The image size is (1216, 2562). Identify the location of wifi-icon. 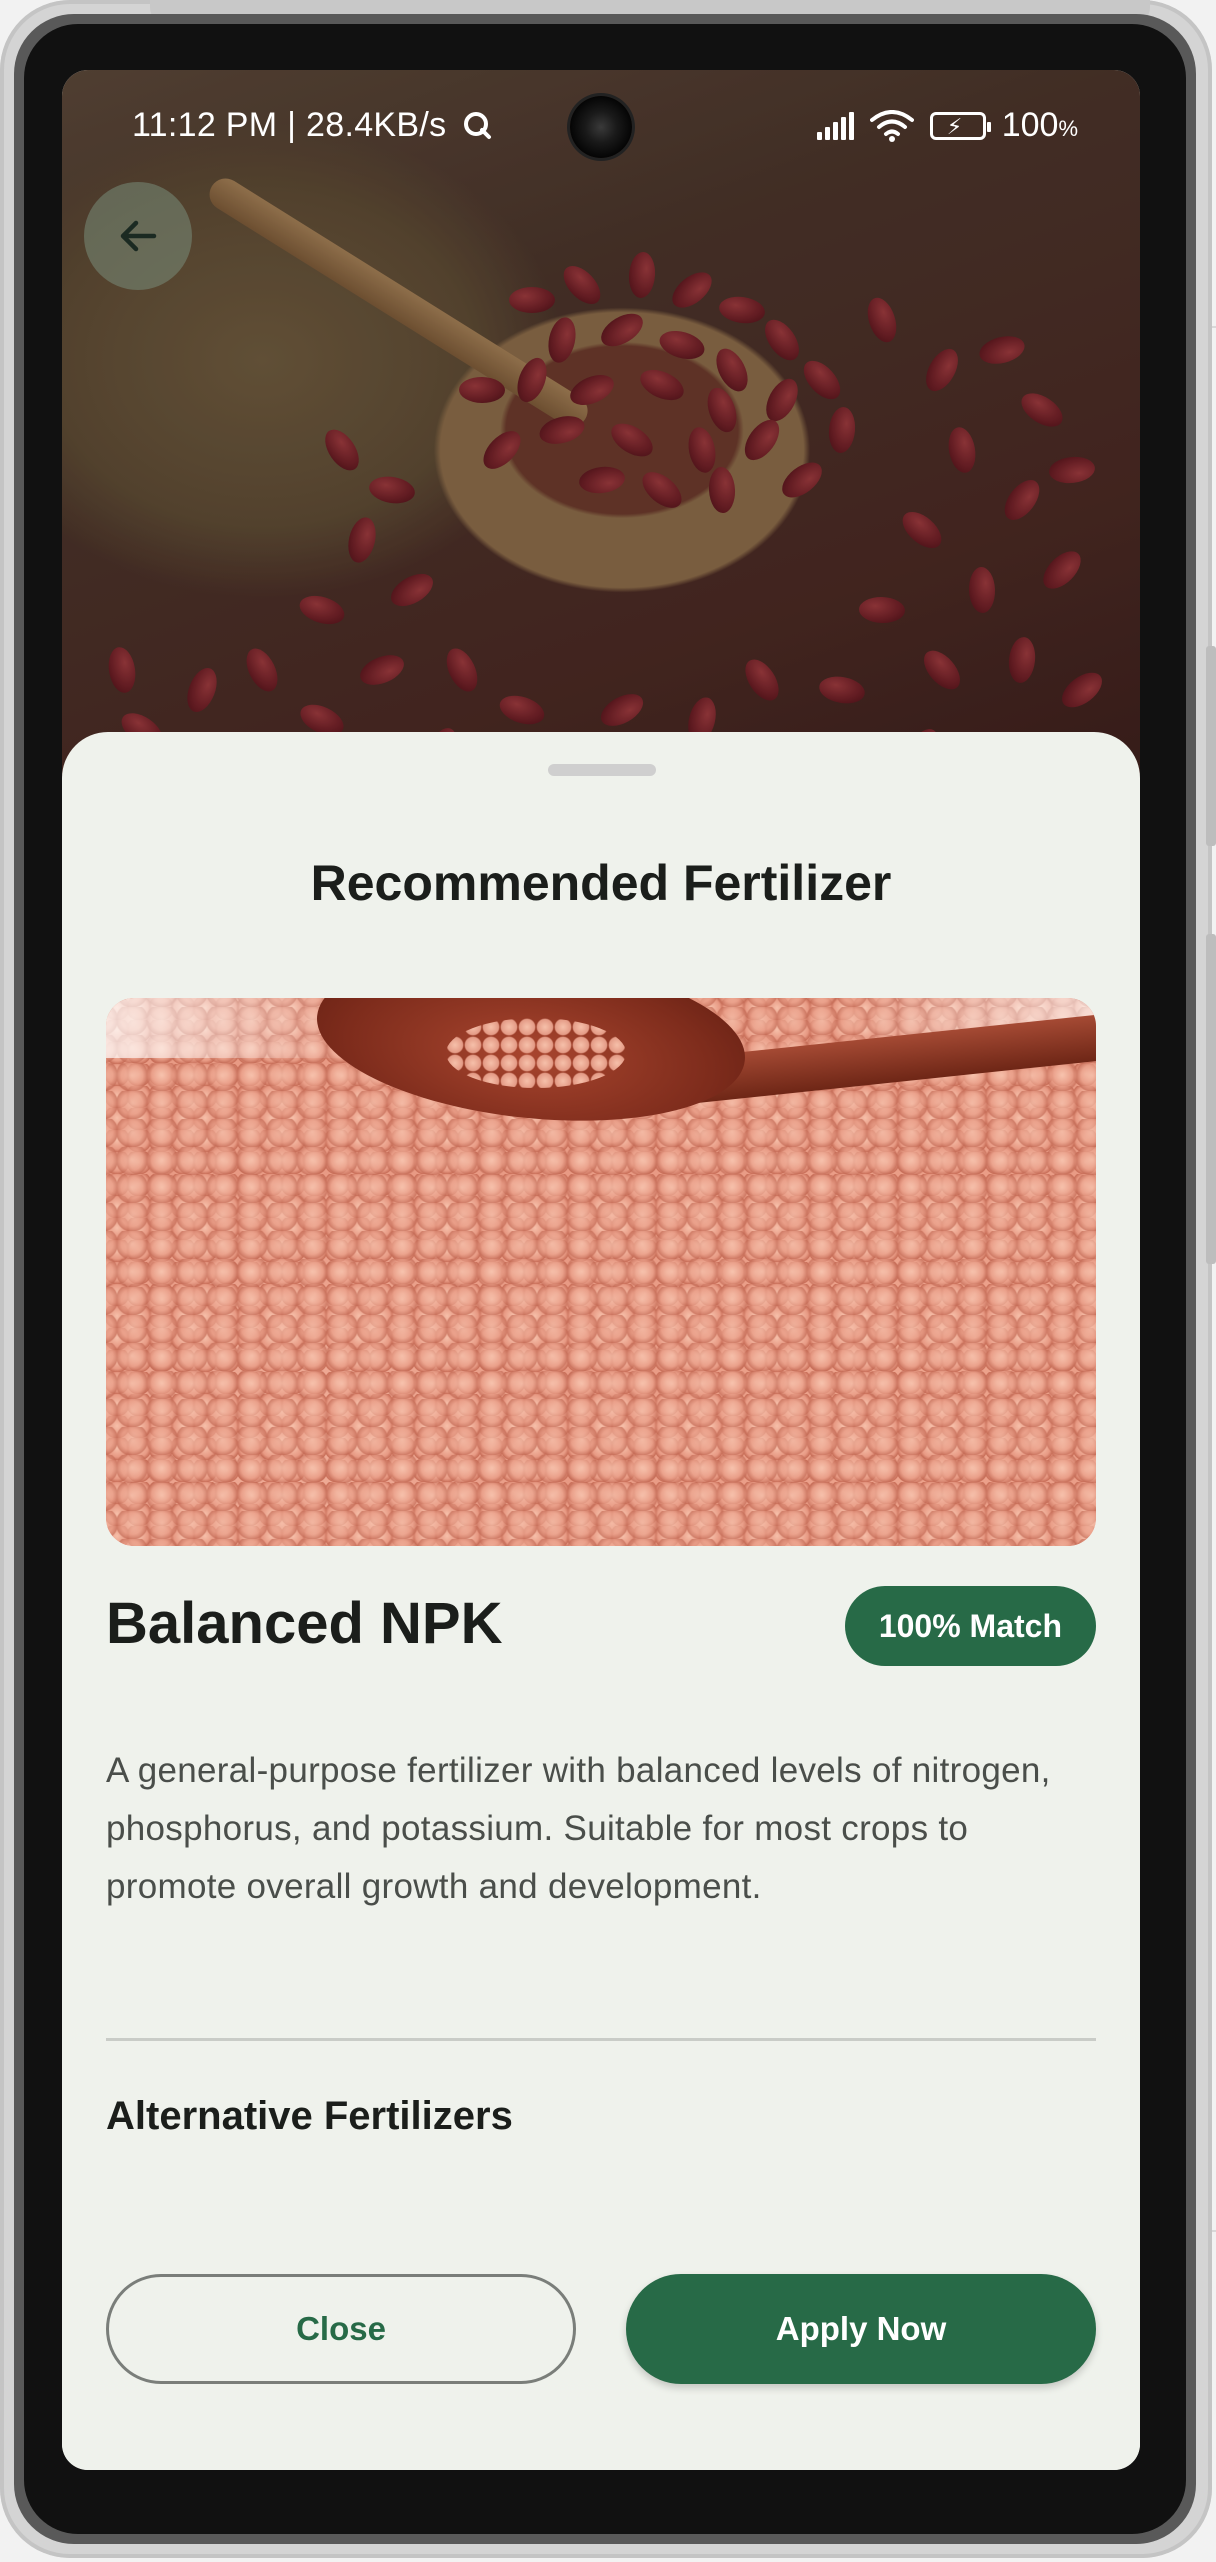
(891, 125).